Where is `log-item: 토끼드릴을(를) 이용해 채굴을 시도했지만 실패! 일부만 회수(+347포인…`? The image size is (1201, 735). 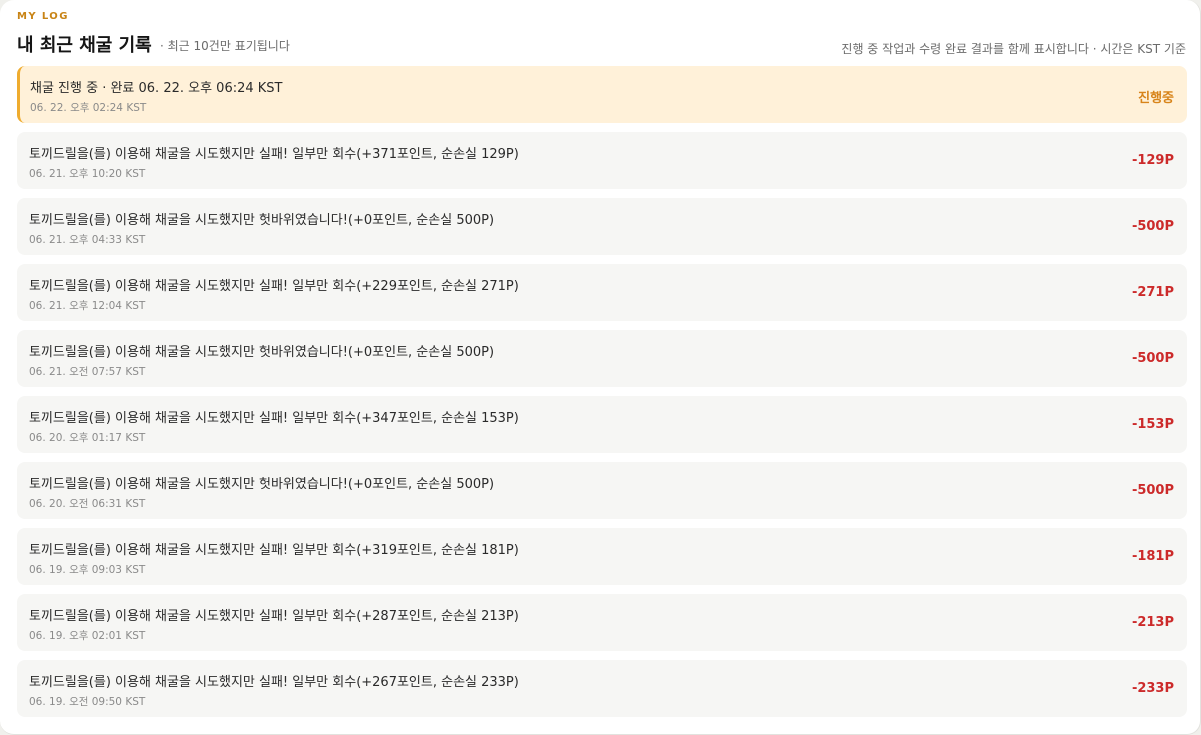
log-item: 토끼드릴을(를) 이용해 채굴을 시도했지만 실패! 일부만 회수(+347포인… is located at coordinates (602, 424).